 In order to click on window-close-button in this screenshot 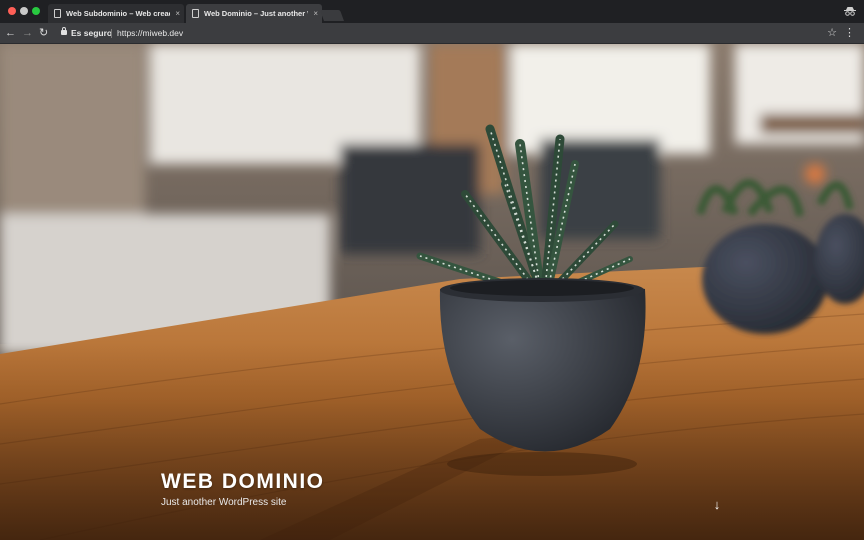, I will do `click(12, 11)`.